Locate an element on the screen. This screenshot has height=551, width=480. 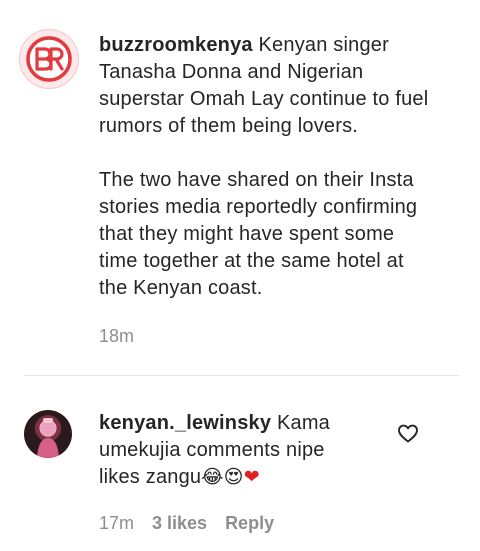
br-logo-icon is located at coordinates (49, 59).